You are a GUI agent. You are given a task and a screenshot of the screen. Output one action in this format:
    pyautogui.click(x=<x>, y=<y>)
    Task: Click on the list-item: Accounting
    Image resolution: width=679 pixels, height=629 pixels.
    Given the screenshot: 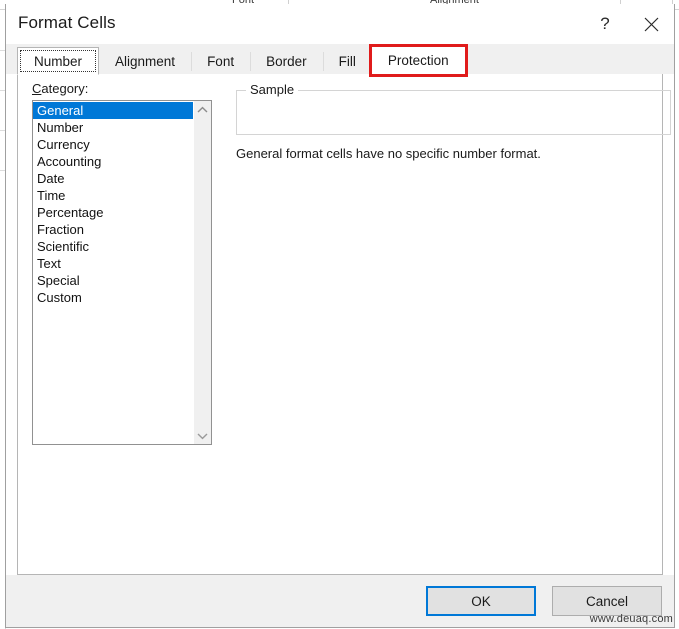 What is the action you would take?
    pyautogui.click(x=113, y=161)
    